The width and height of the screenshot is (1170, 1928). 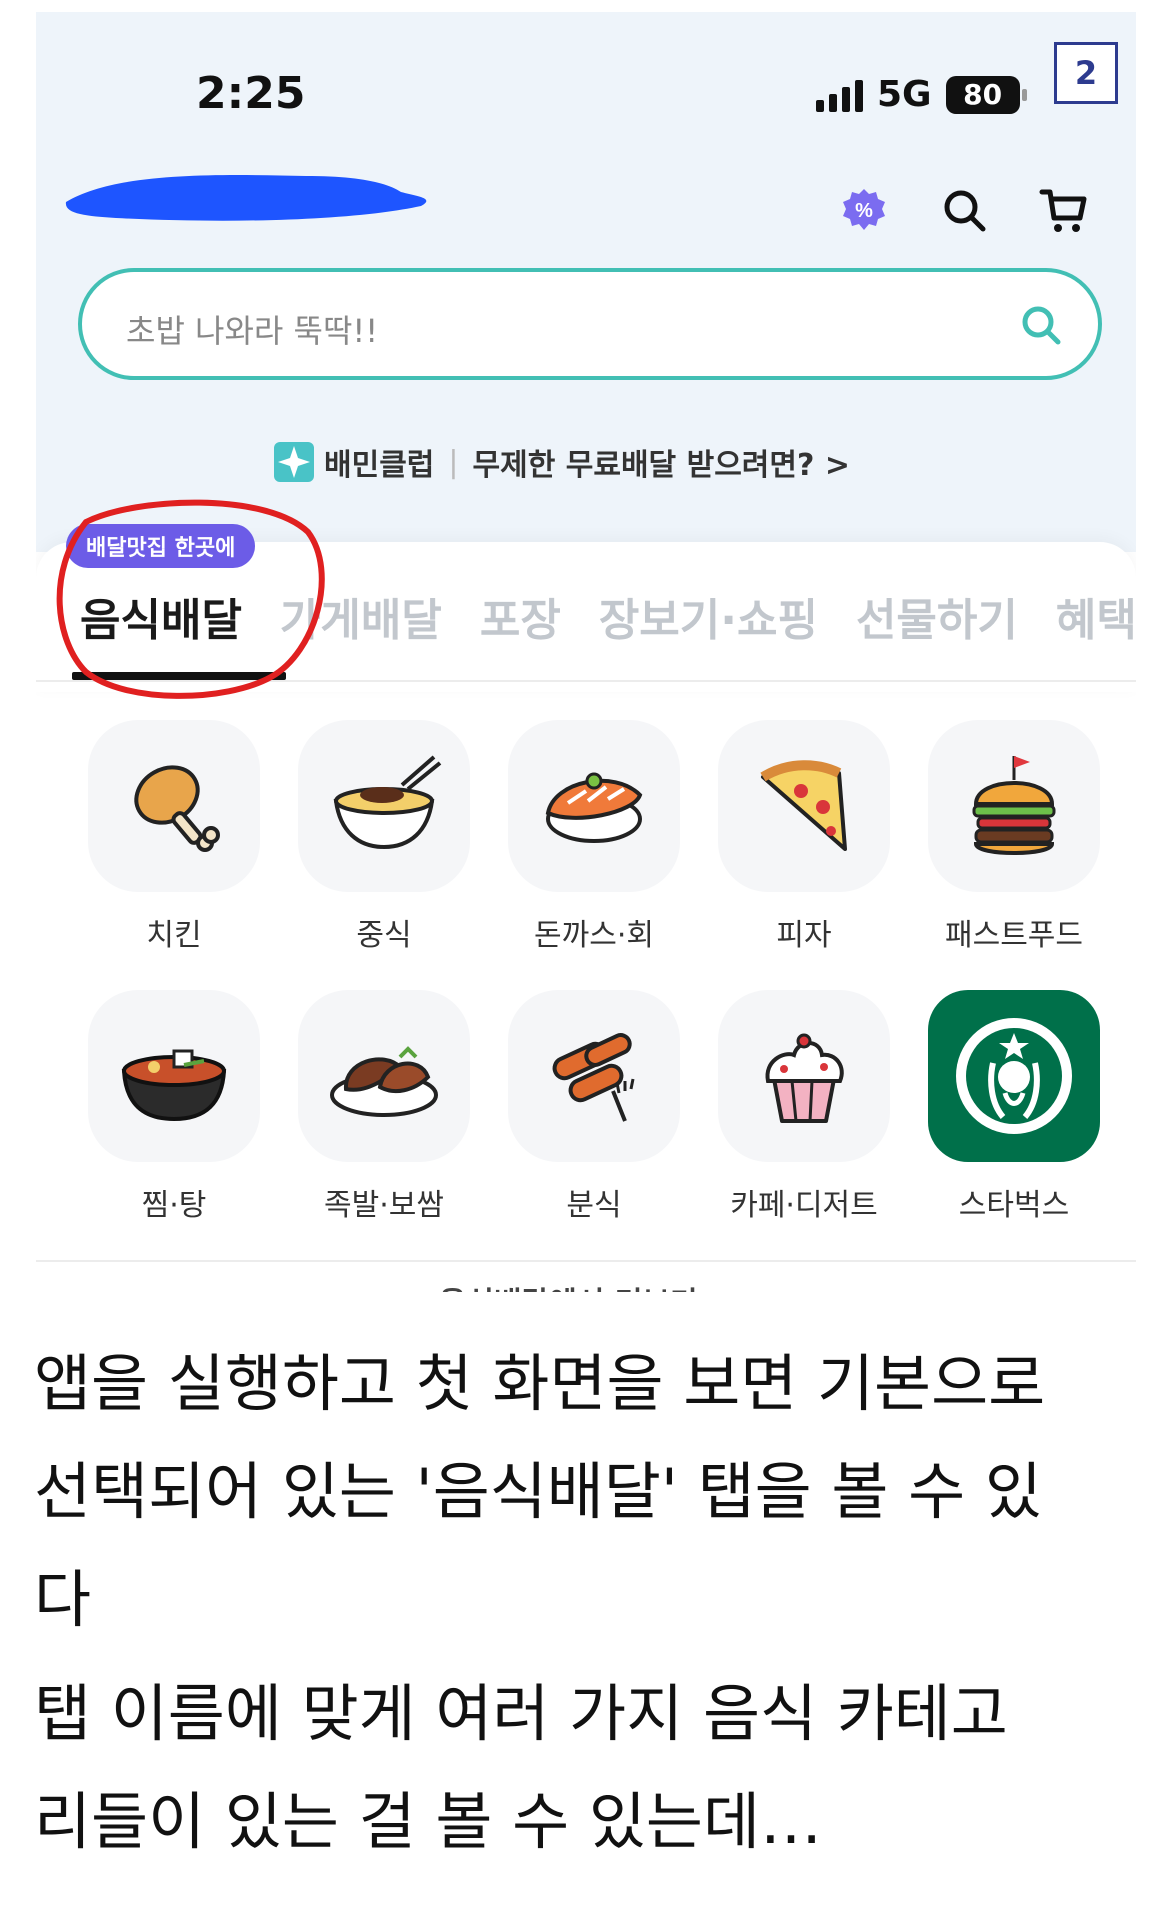 I want to click on category-label: 족발·보쌈, so click(x=384, y=1205).